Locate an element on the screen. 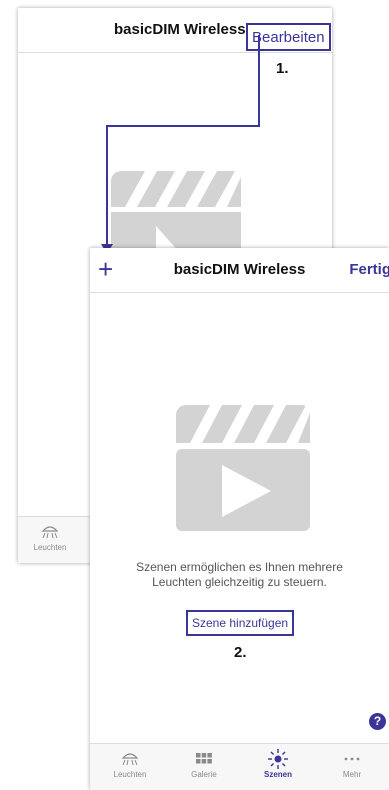 The image size is (389, 790). tab-szenen: Szenen is located at coordinates (278, 763).